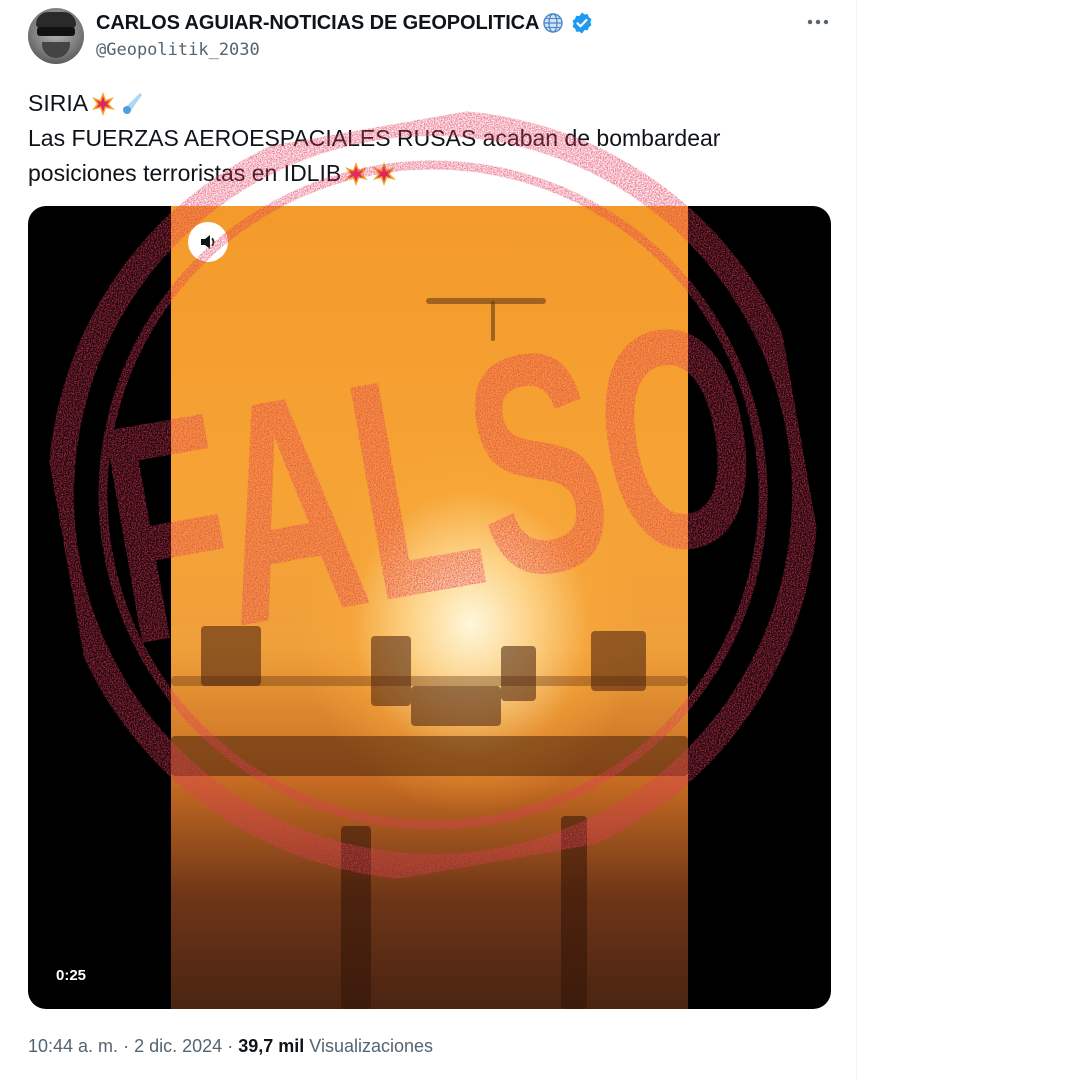 This screenshot has height=1080, width=1080. I want to click on tweet-time: 10:44 a. m., so click(73, 1046).